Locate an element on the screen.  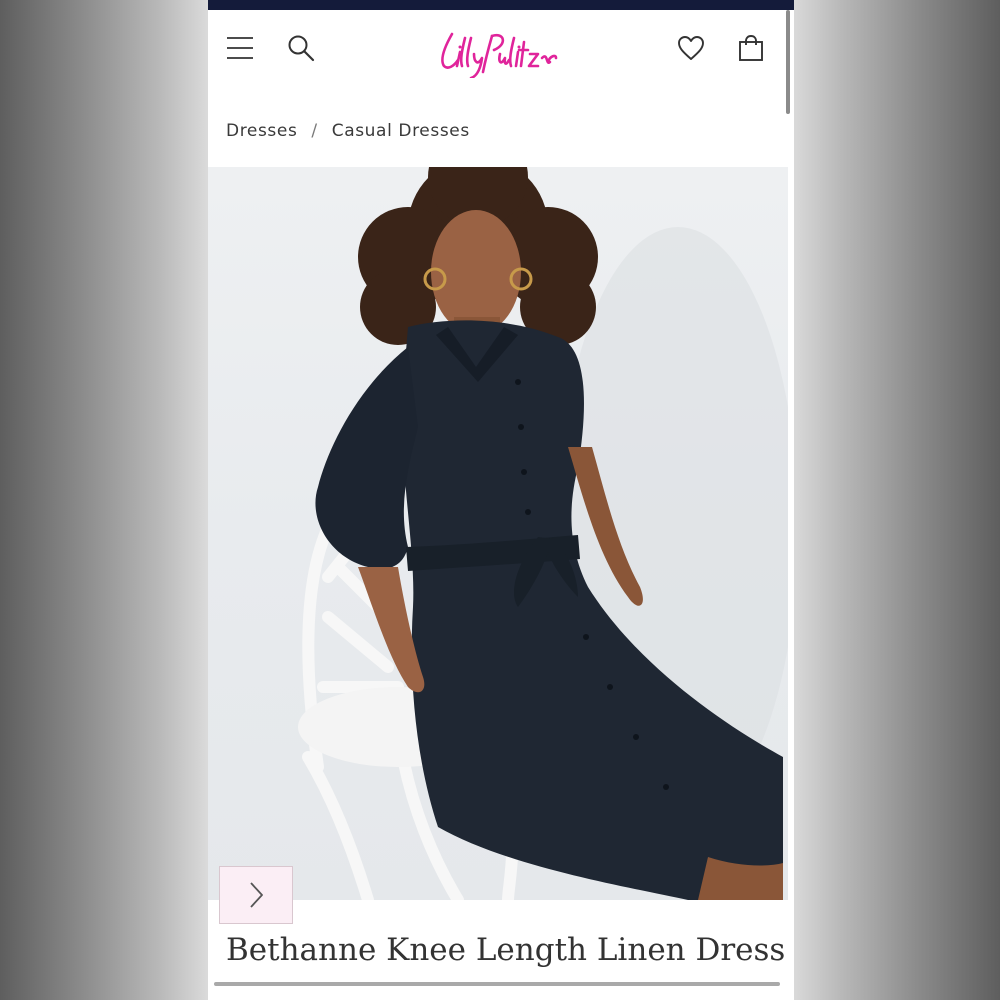
wishlist-button is located at coordinates (691, 48).